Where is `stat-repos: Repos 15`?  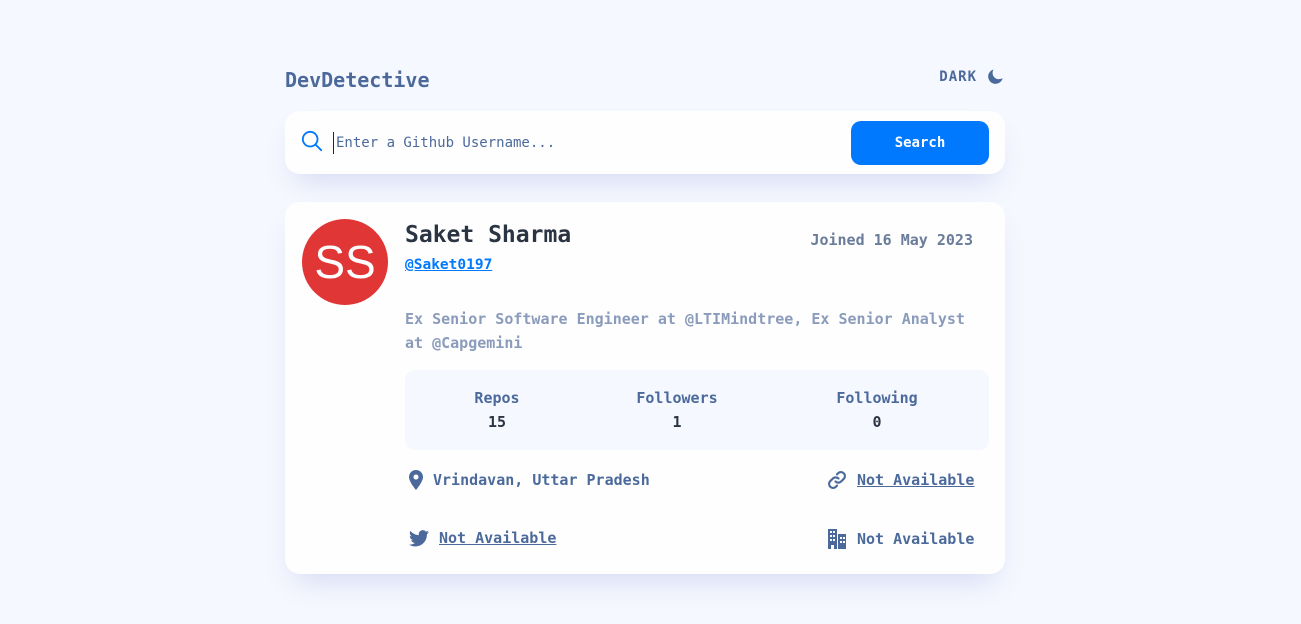
stat-repos: Repos 15 is located at coordinates (496, 410).